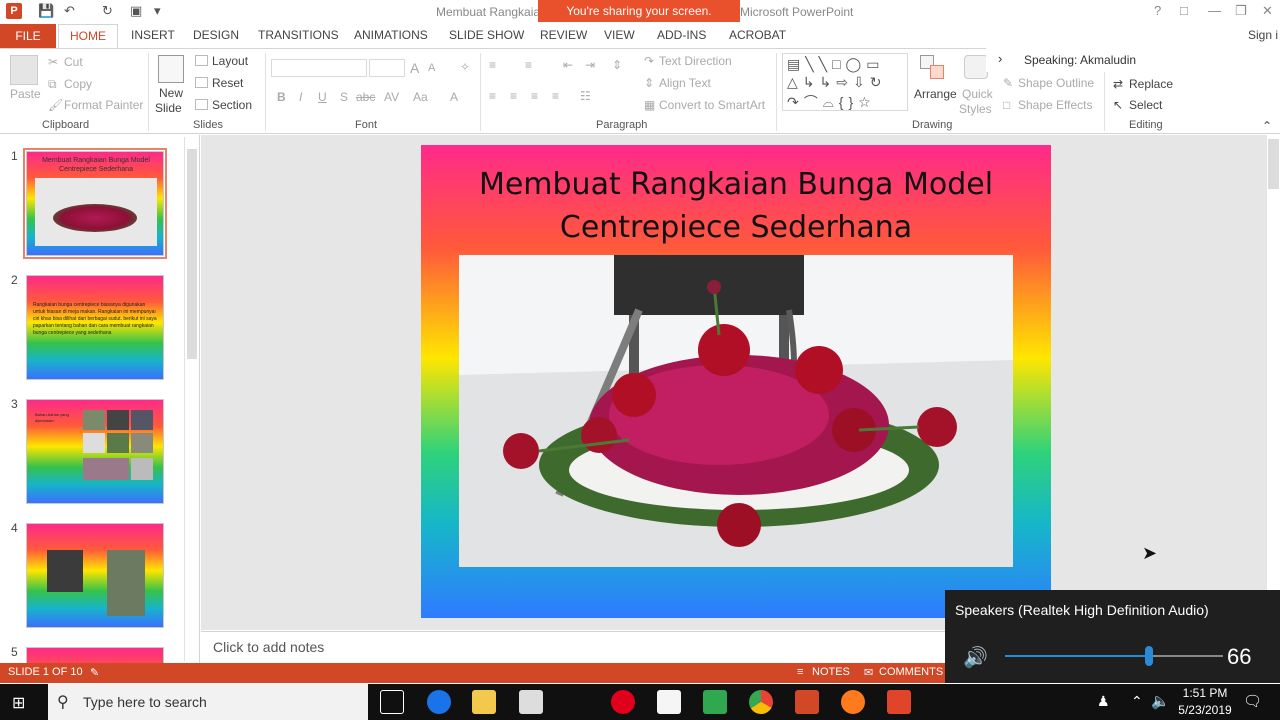  Describe the element at coordinates (1205, 710) in the screenshot. I see `clock-date: 5/23/2019` at that location.